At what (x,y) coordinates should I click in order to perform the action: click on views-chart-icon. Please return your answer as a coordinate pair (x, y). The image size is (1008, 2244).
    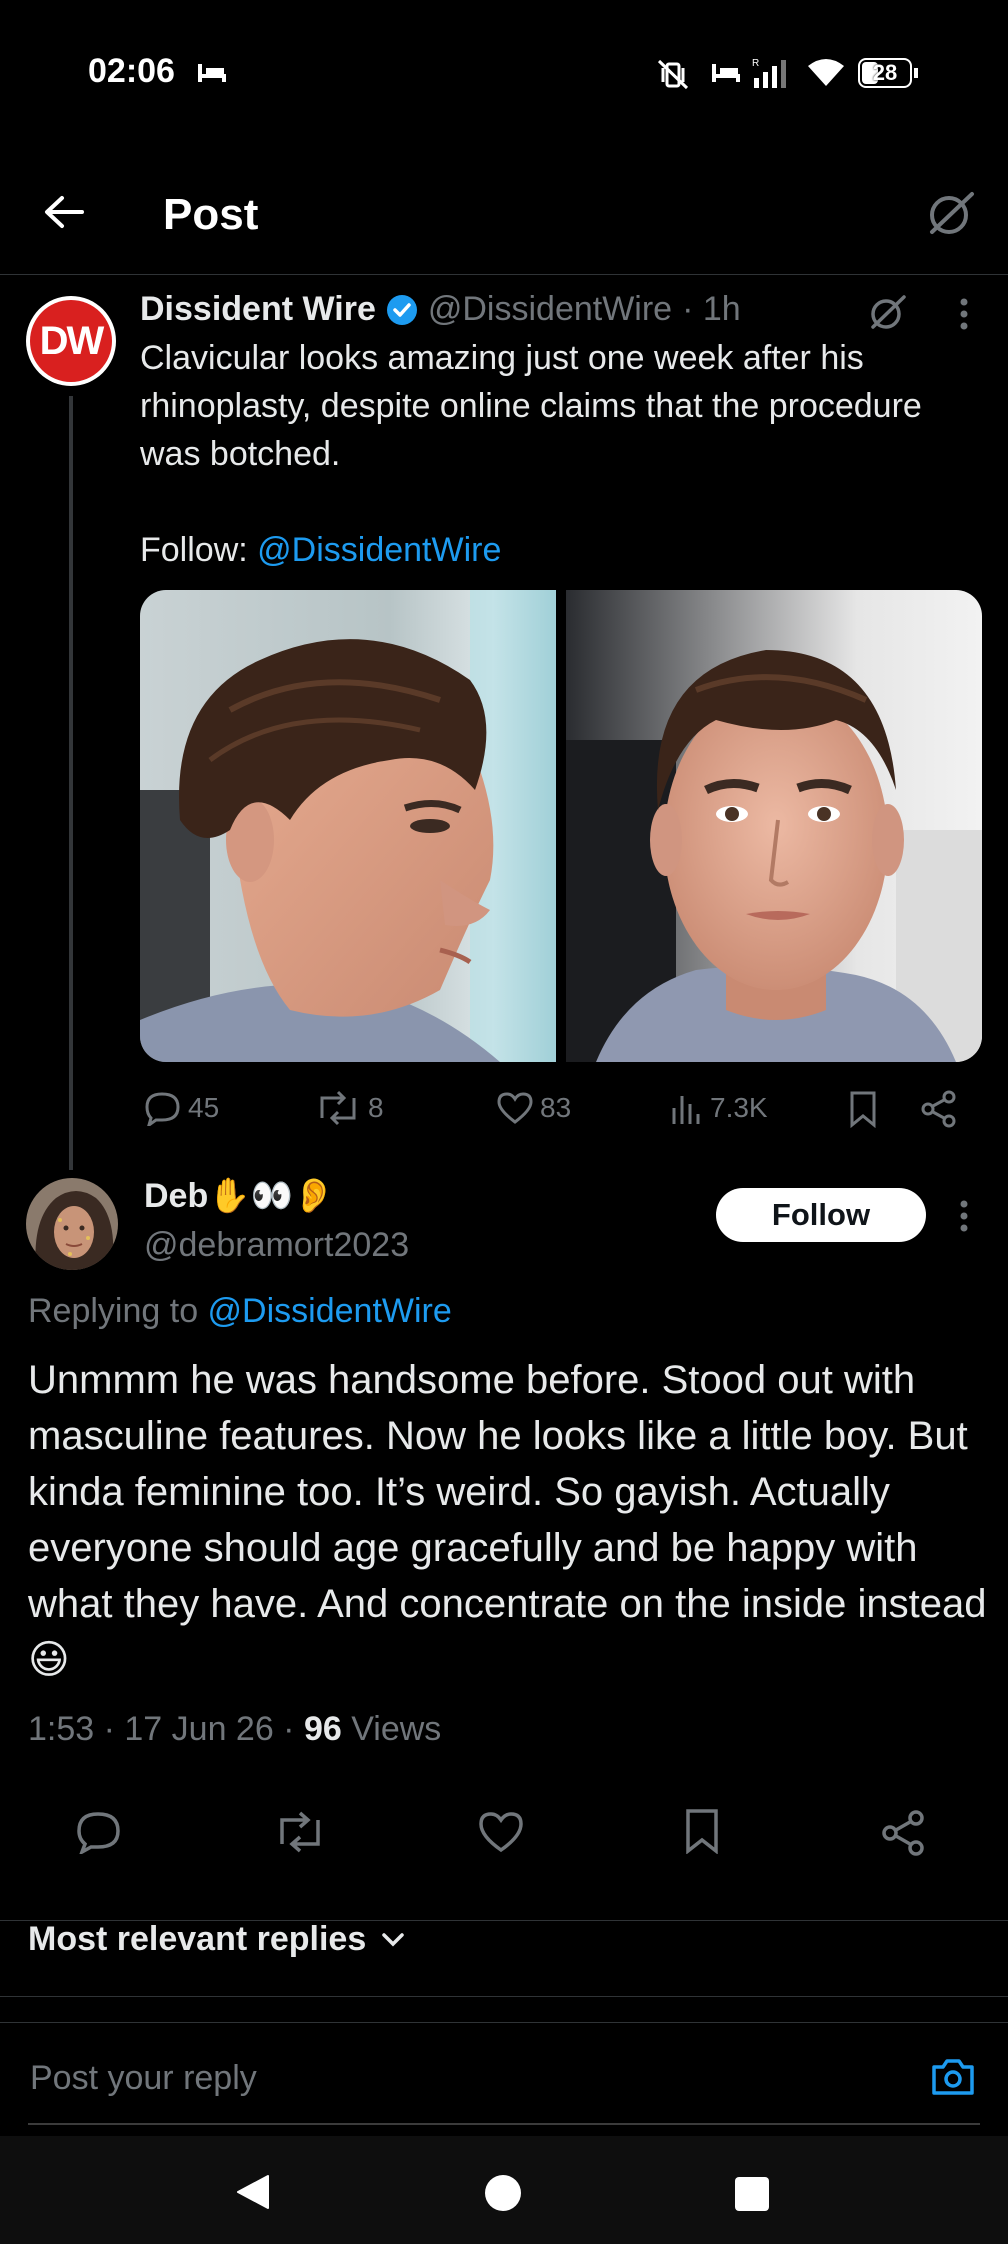
    Looking at the image, I should click on (686, 1110).